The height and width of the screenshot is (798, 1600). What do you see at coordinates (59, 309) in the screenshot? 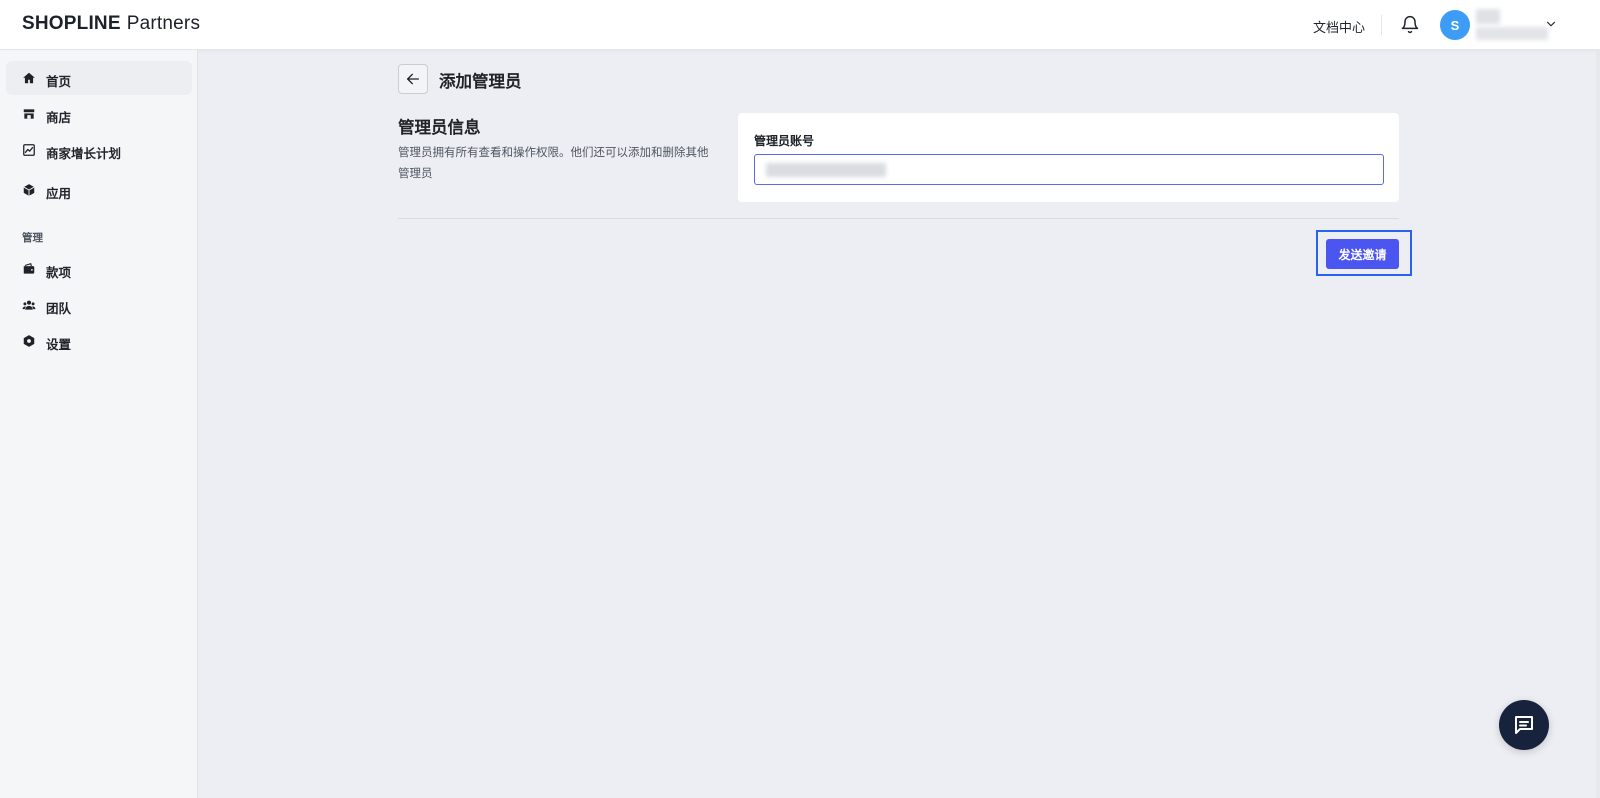
I see `sidebar-item-label: 团队` at bounding box center [59, 309].